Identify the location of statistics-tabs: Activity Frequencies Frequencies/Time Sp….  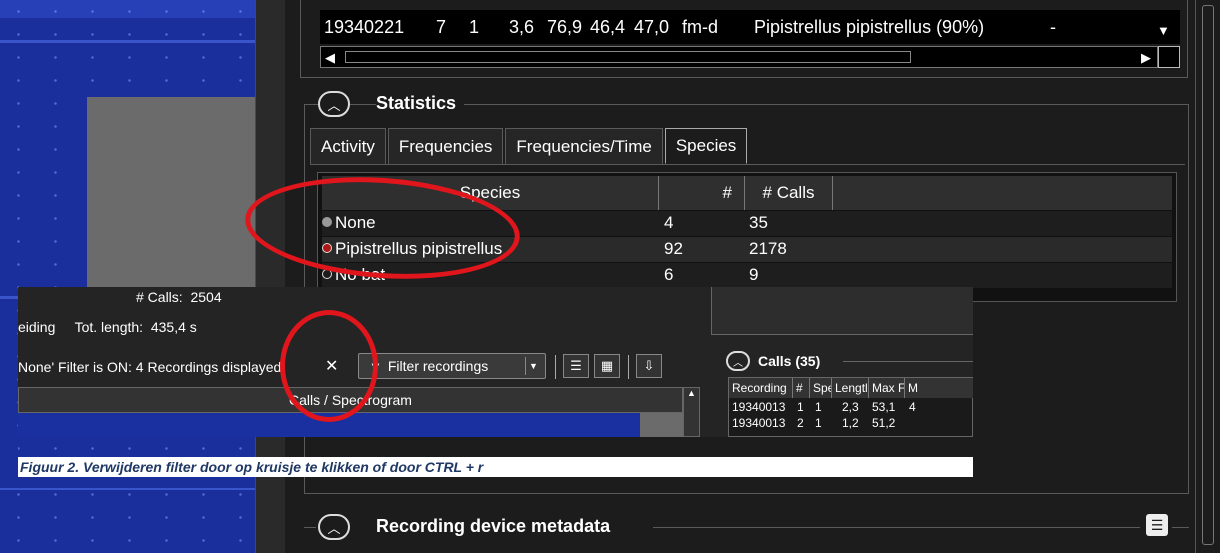
(529, 146).